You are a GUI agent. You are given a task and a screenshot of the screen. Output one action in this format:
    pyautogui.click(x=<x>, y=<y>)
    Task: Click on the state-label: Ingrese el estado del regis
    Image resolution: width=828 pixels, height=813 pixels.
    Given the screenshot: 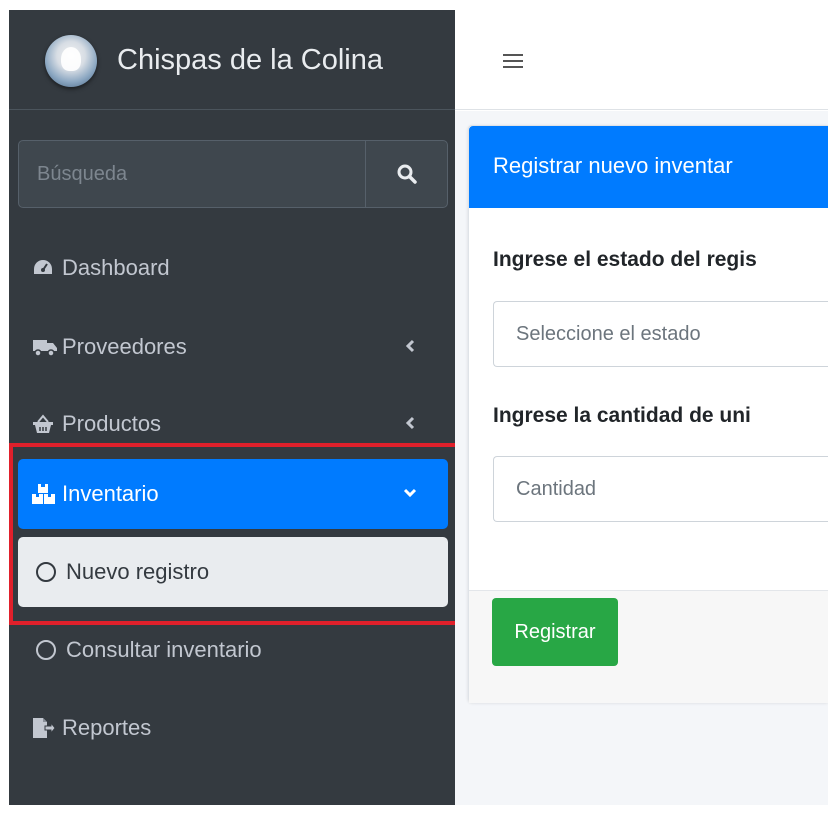 What is the action you would take?
    pyautogui.click(x=625, y=259)
    